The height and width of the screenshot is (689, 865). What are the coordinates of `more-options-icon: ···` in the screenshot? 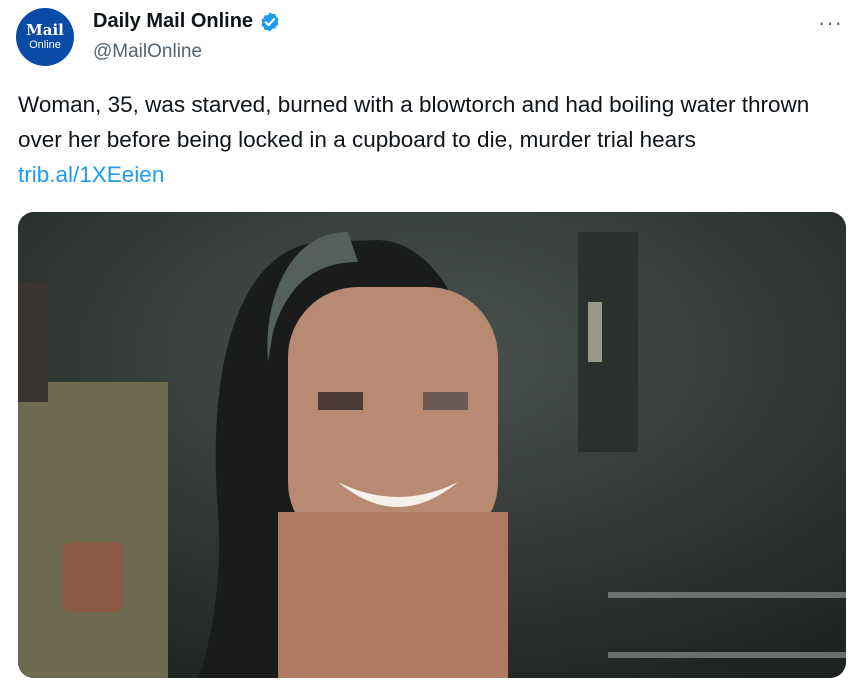 It's located at (830, 23).